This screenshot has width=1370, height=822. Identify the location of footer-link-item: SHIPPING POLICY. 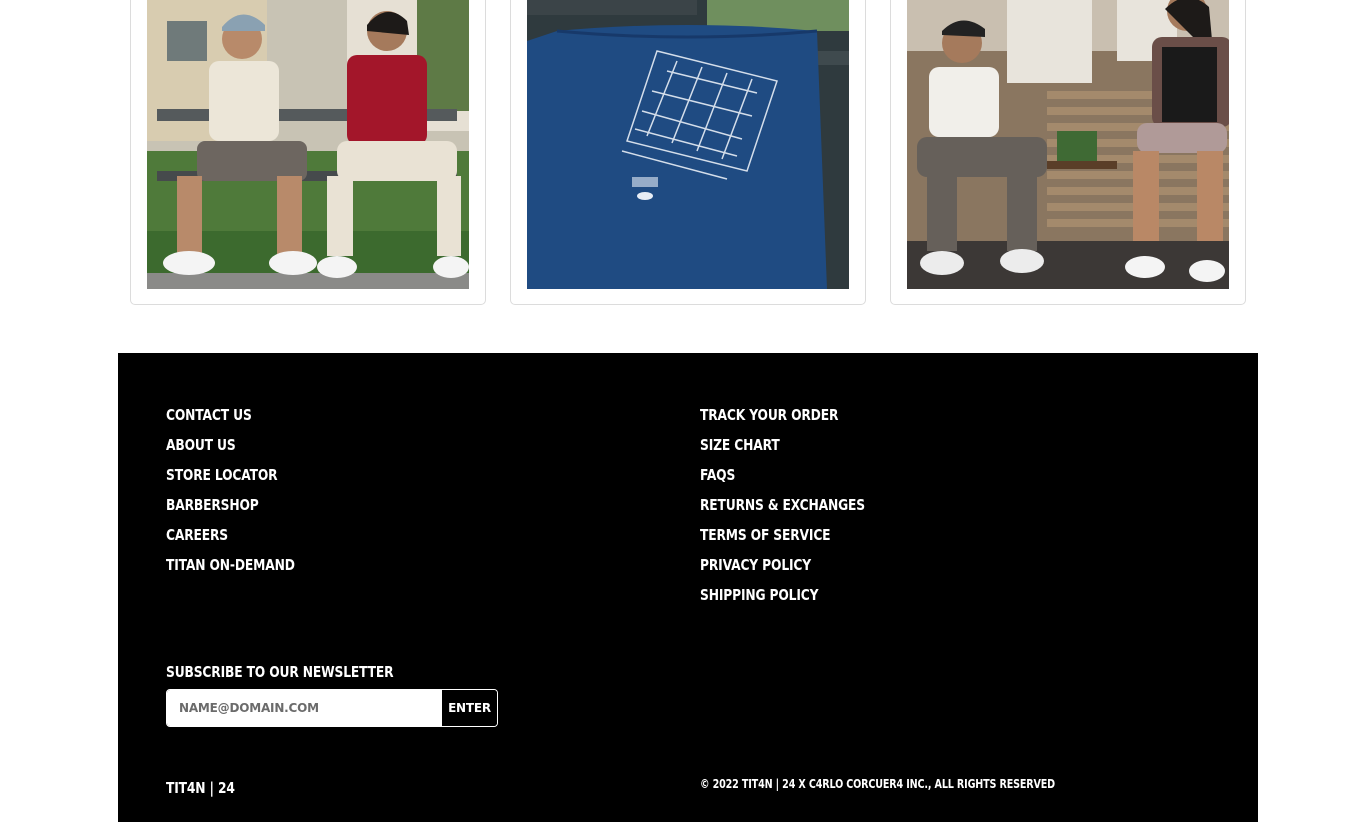
(800, 600).